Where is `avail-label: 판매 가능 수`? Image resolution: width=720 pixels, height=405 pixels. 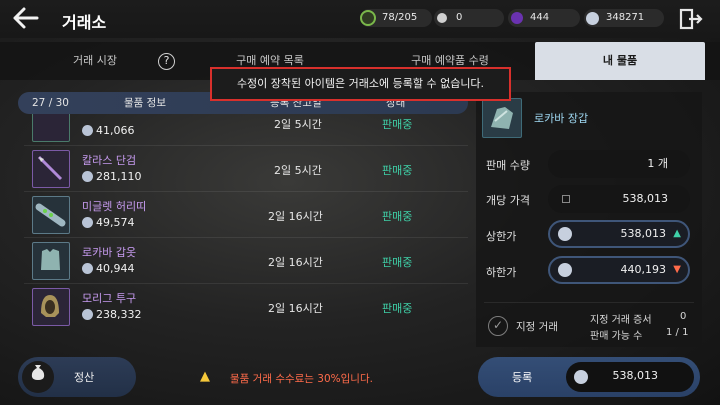
avail-label: 판매 가능 수 is located at coordinates (616, 336).